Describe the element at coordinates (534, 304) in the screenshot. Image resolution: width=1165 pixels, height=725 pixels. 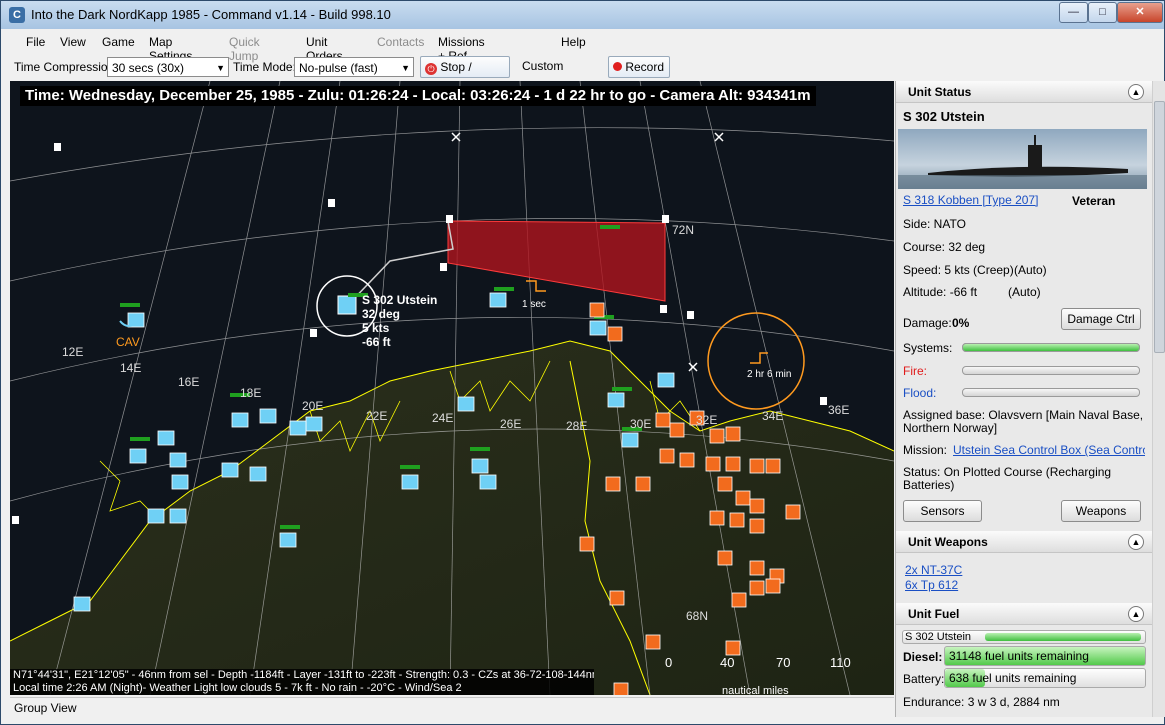
I see `waypoint-eta-label: 1 sec` at that location.